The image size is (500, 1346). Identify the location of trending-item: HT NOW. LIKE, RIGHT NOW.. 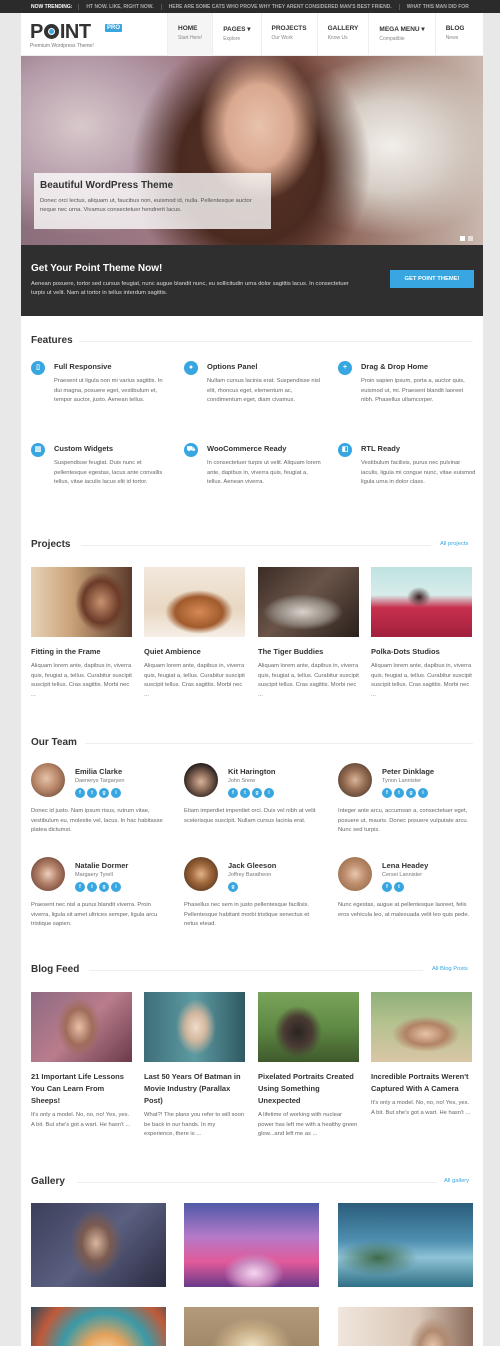
(119, 6).